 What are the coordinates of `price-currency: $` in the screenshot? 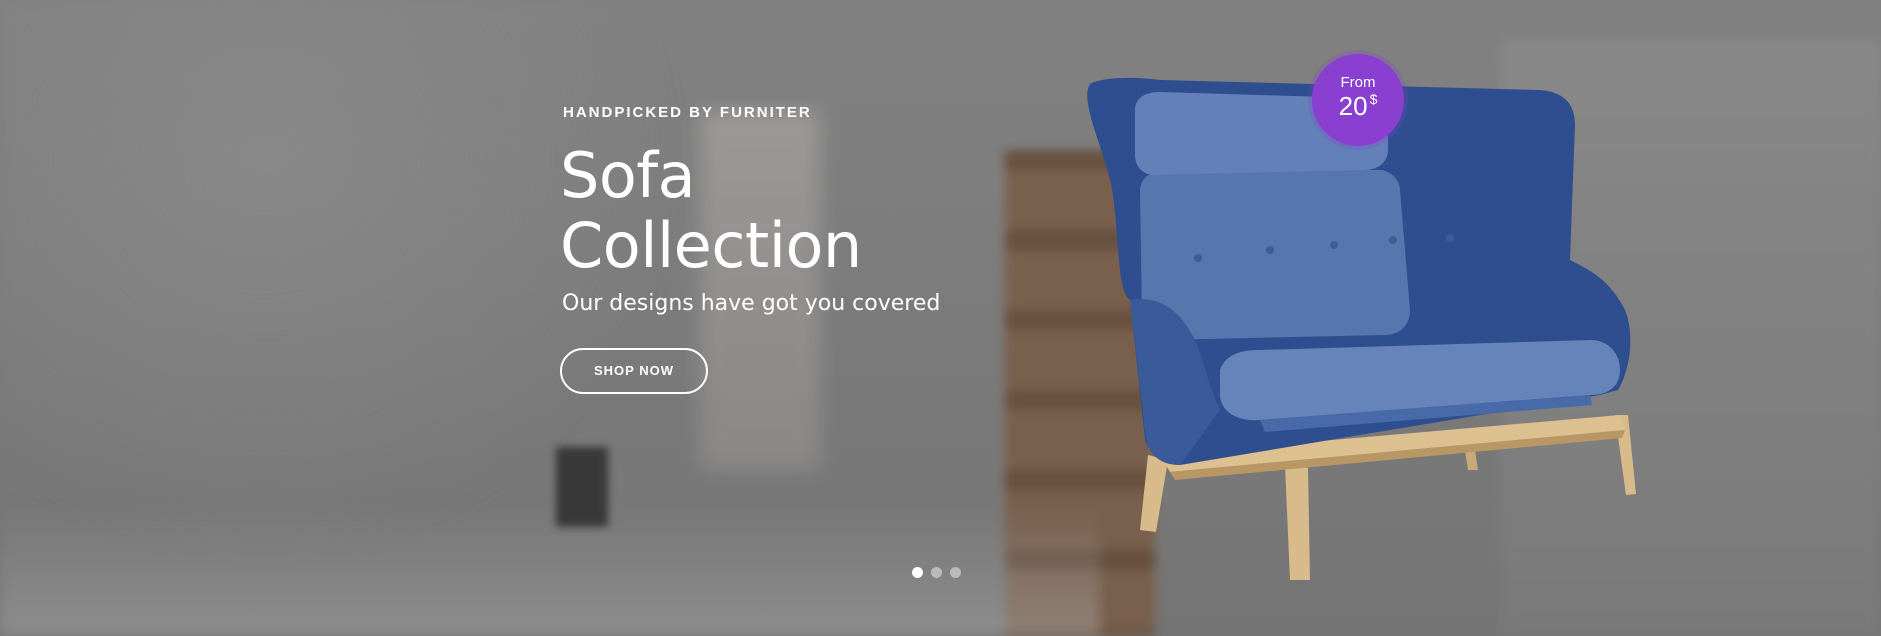 It's located at (1373, 99).